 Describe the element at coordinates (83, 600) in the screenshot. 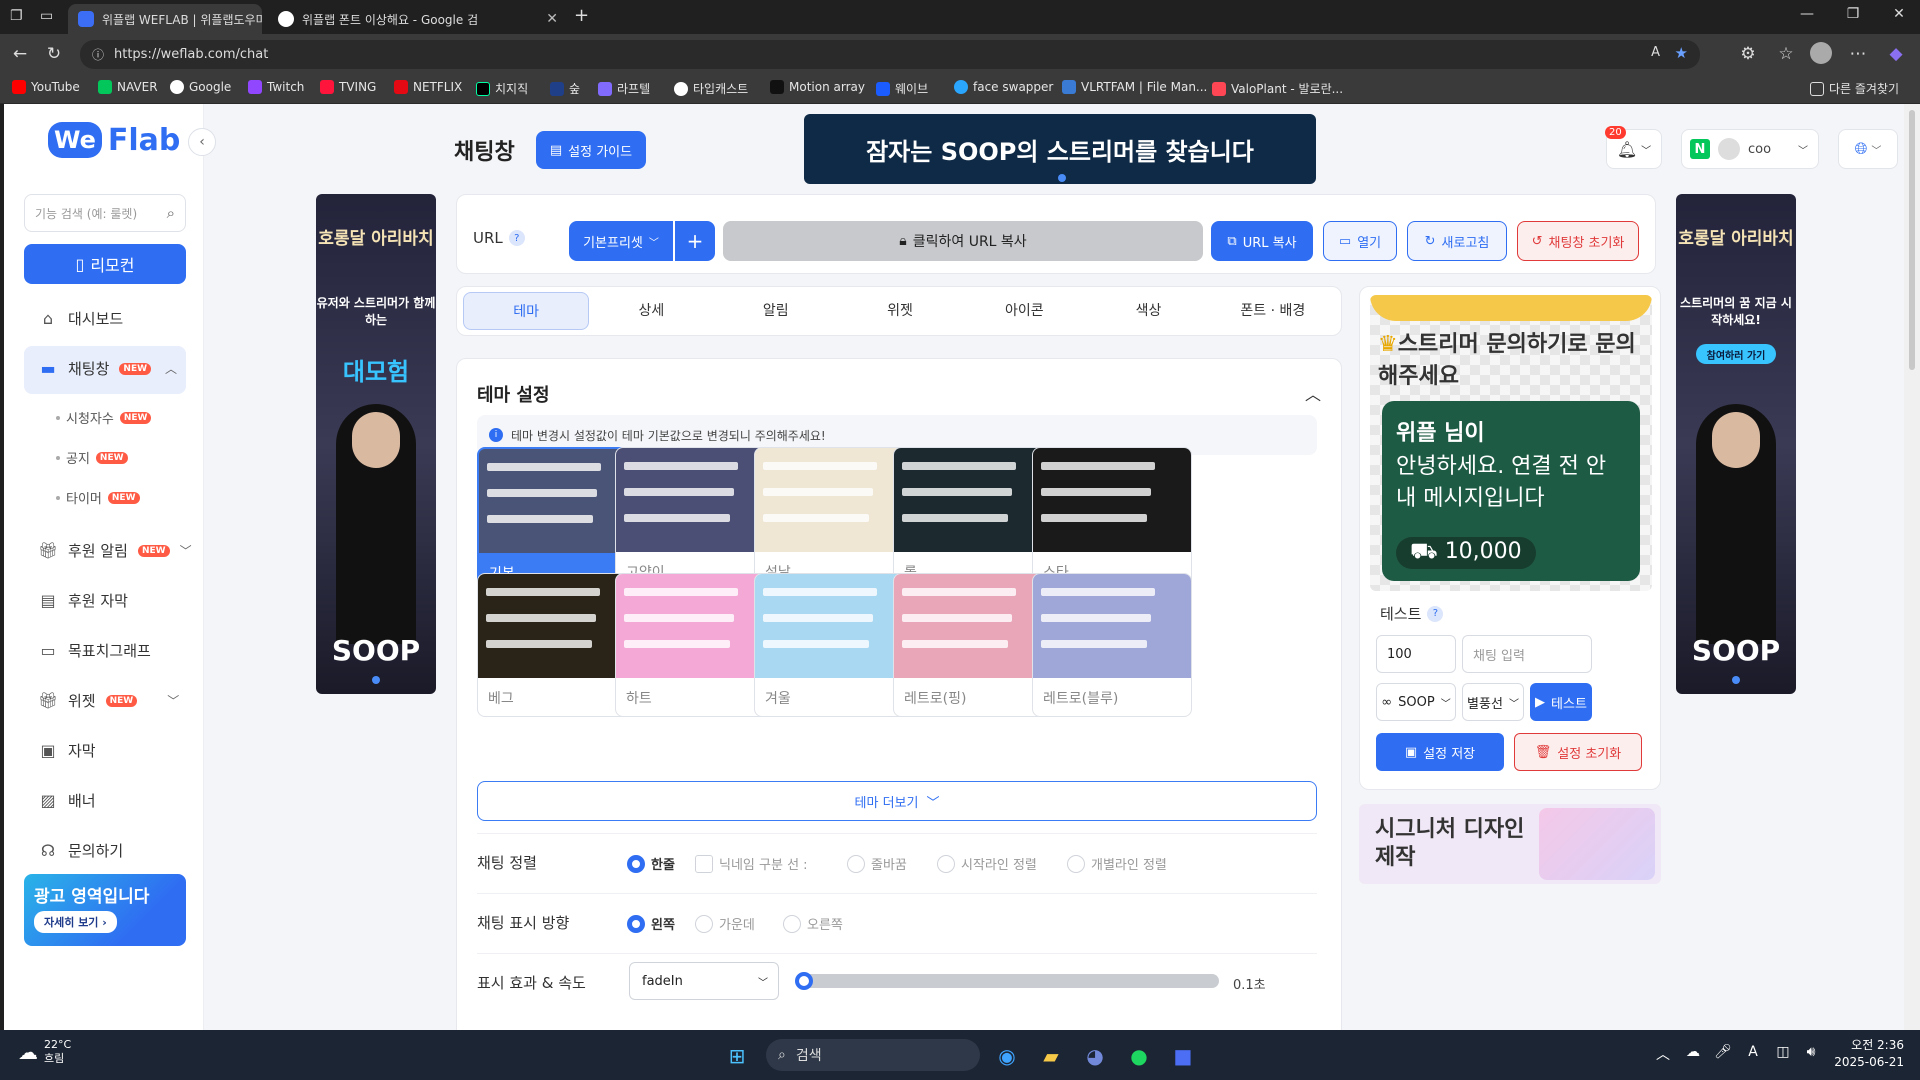

I see `sidebar-item-donation-caption: ▤ 후원 자막` at that location.